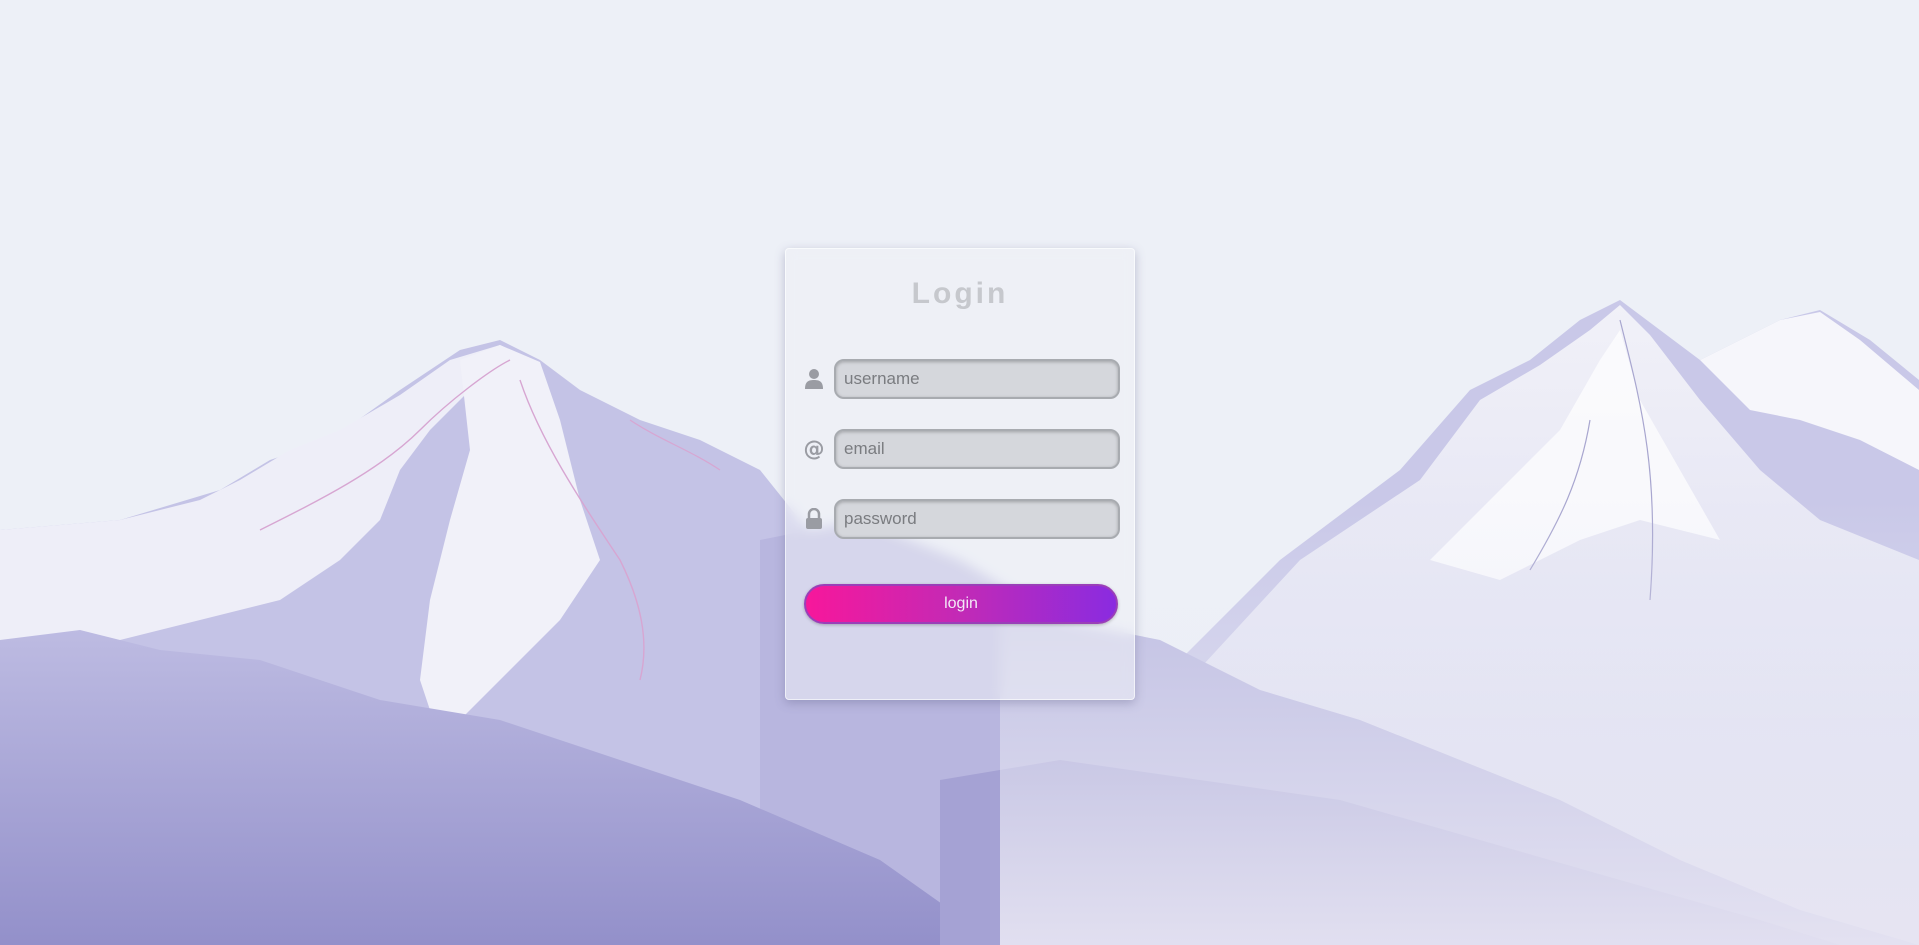 This screenshot has width=1919, height=945. I want to click on lock-icon, so click(814, 519).